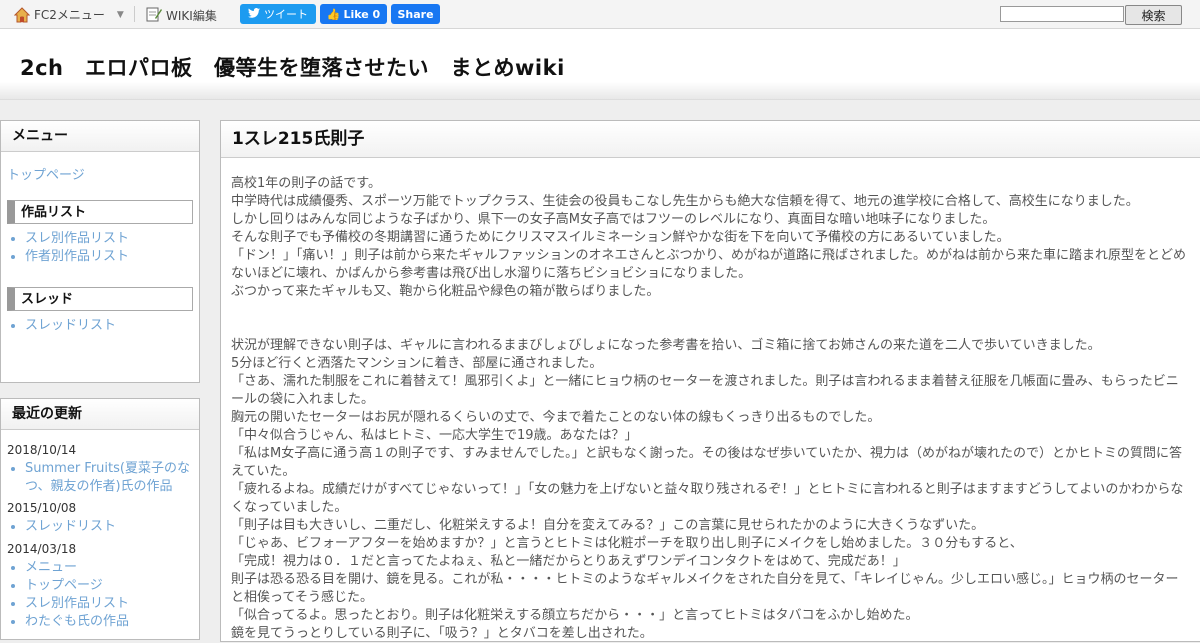 Image resolution: width=1200 pixels, height=643 pixels. I want to click on update-list: メニュー トップページ スレ別作品リスト わたぐも氏の作品, so click(68, 595).